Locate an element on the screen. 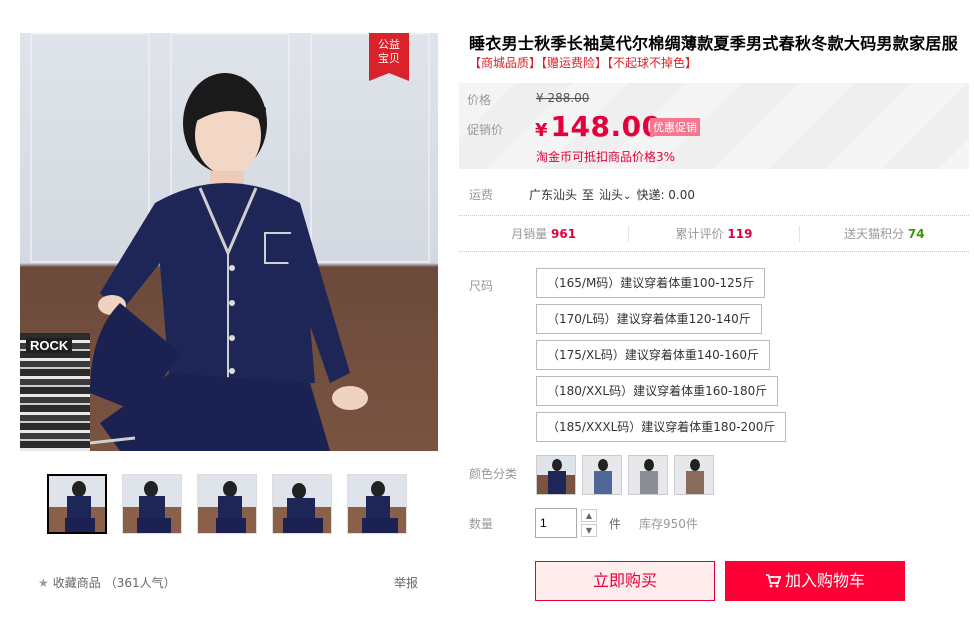 The height and width of the screenshot is (641, 974). color-option-grey-plaid is located at coordinates (648, 475).